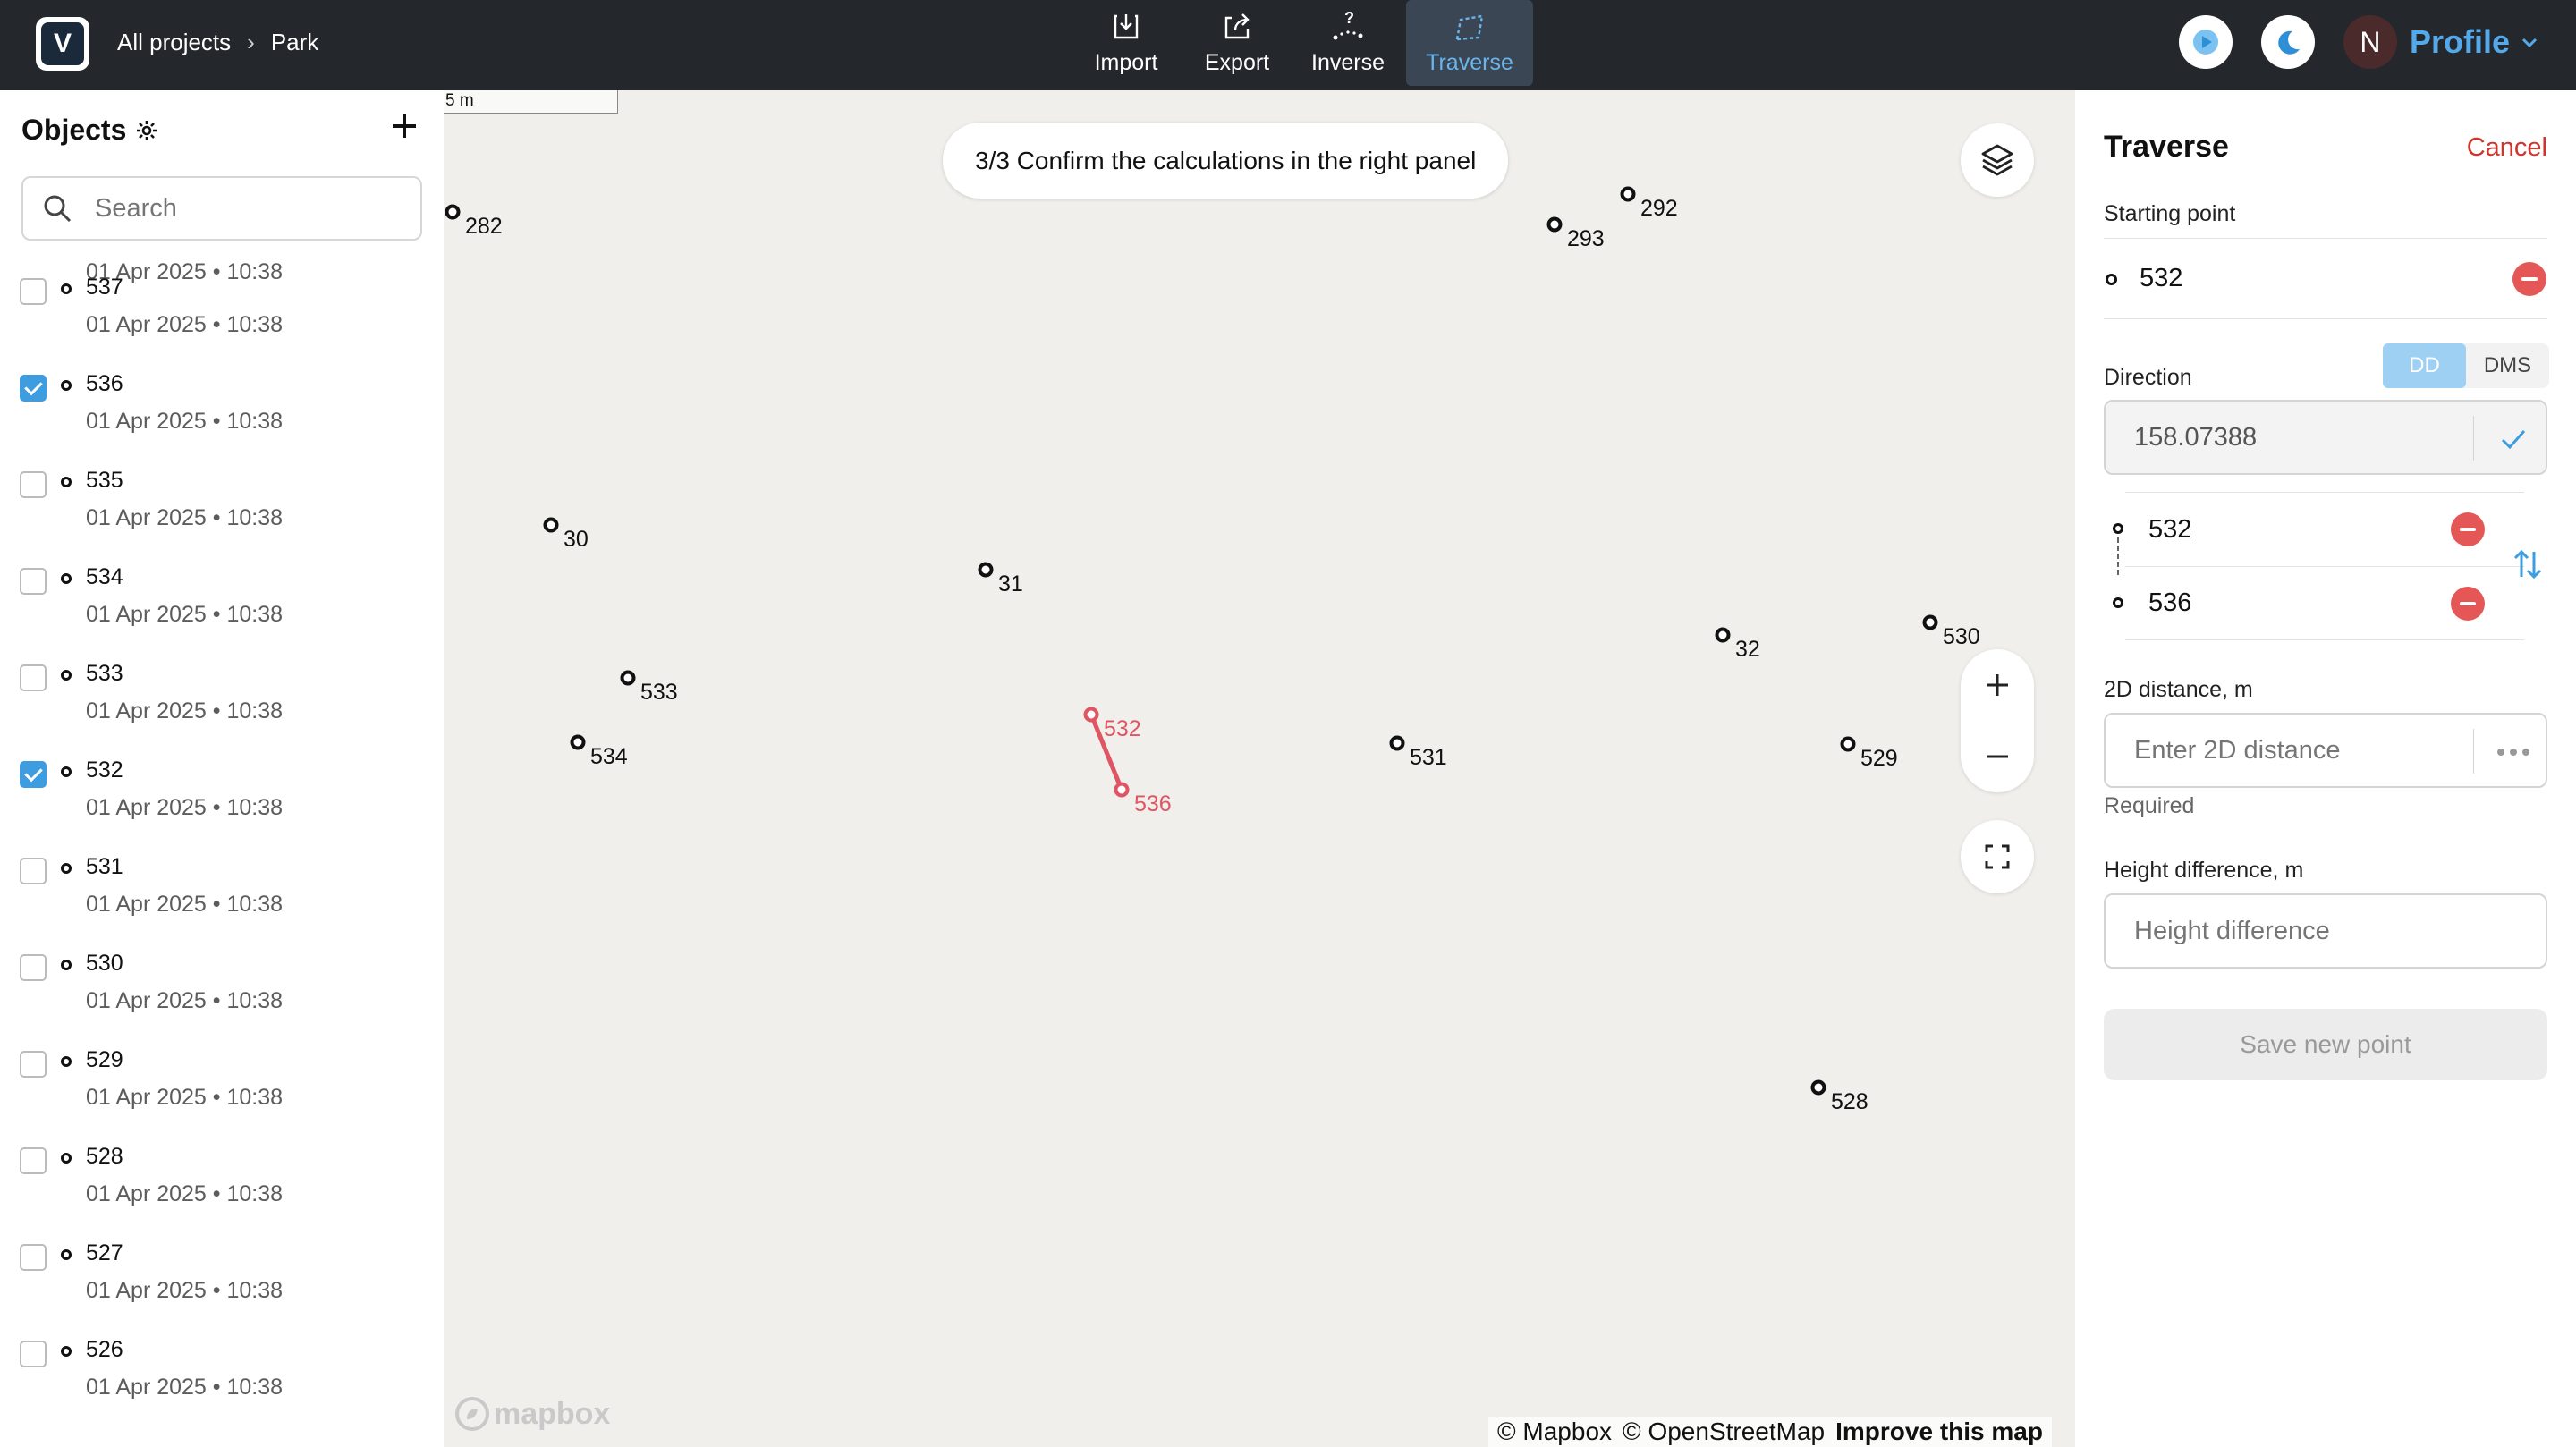  Describe the element at coordinates (104, 480) in the screenshot. I see `item-name: 535` at that location.